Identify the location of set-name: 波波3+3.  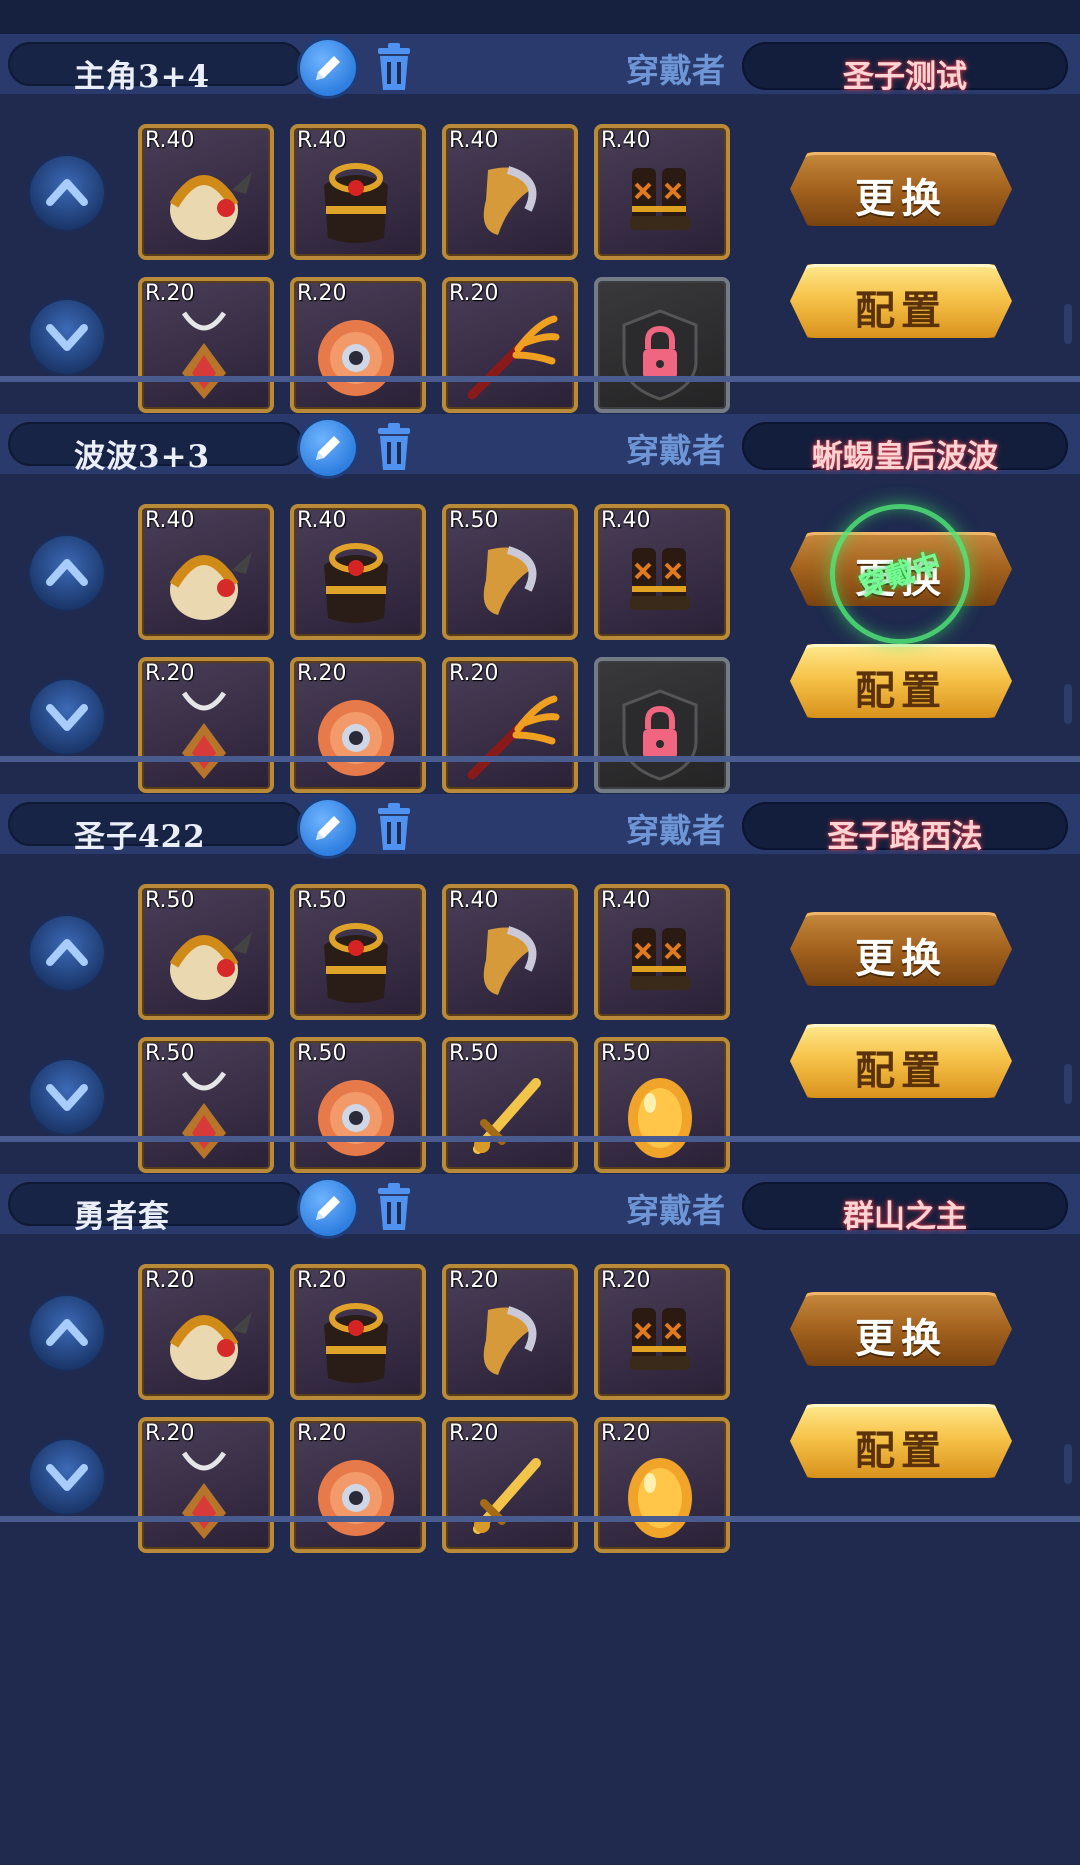
(142, 457).